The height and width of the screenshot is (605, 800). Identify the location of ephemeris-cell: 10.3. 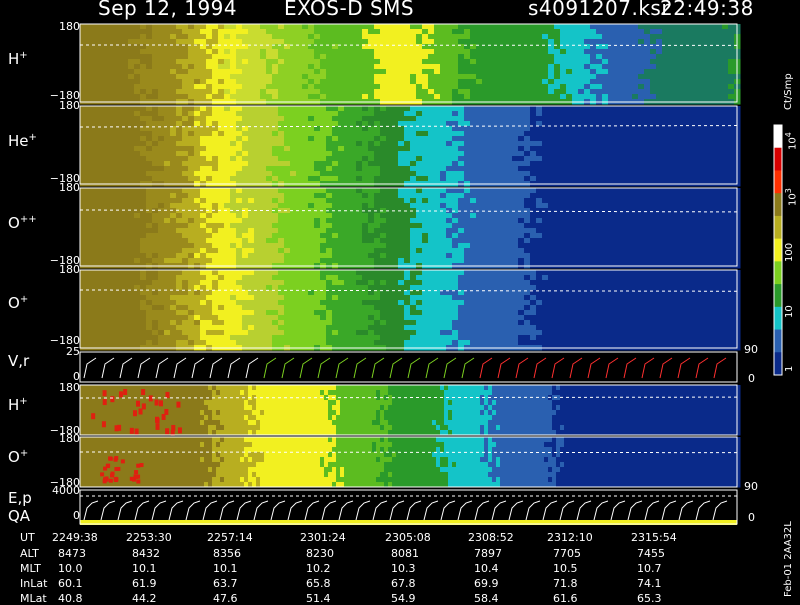
(403, 568).